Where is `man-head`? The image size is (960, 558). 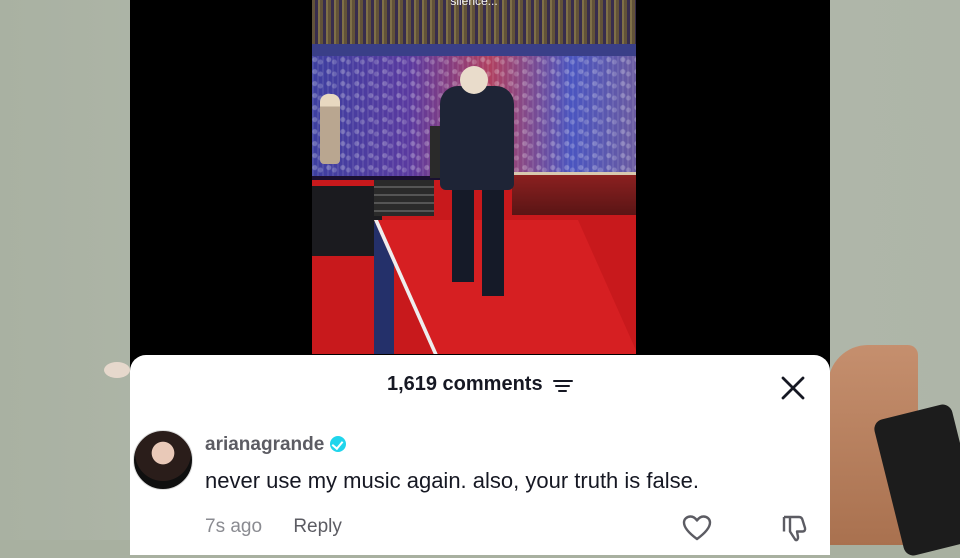 man-head is located at coordinates (474, 80).